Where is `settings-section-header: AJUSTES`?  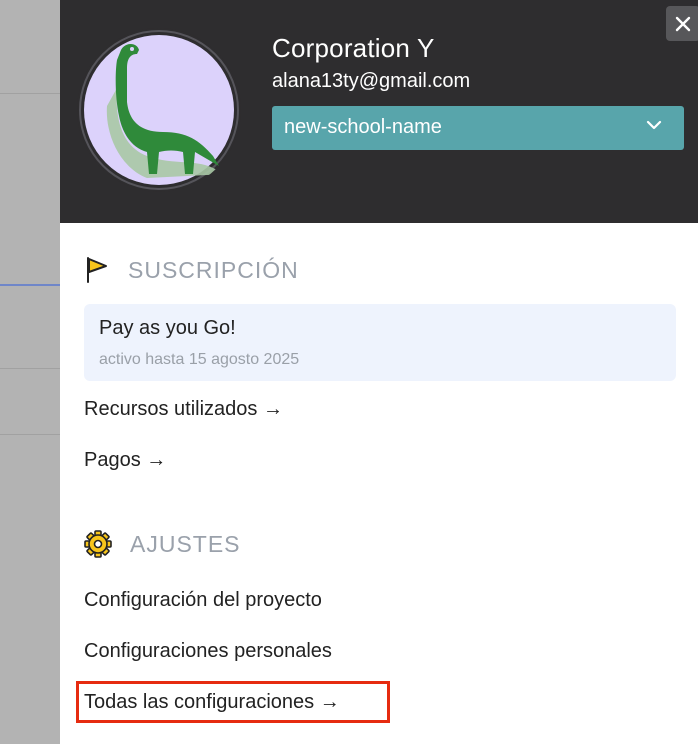 settings-section-header: AJUSTES is located at coordinates (162, 544).